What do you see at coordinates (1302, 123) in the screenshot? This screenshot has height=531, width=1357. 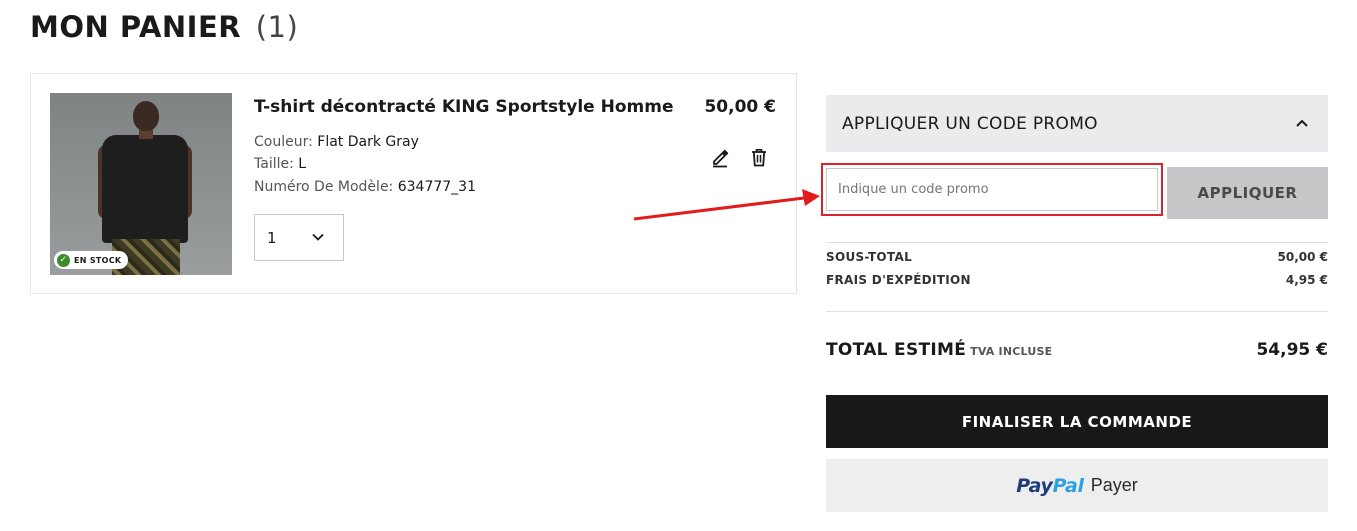 I see `chevron-up-icon` at bounding box center [1302, 123].